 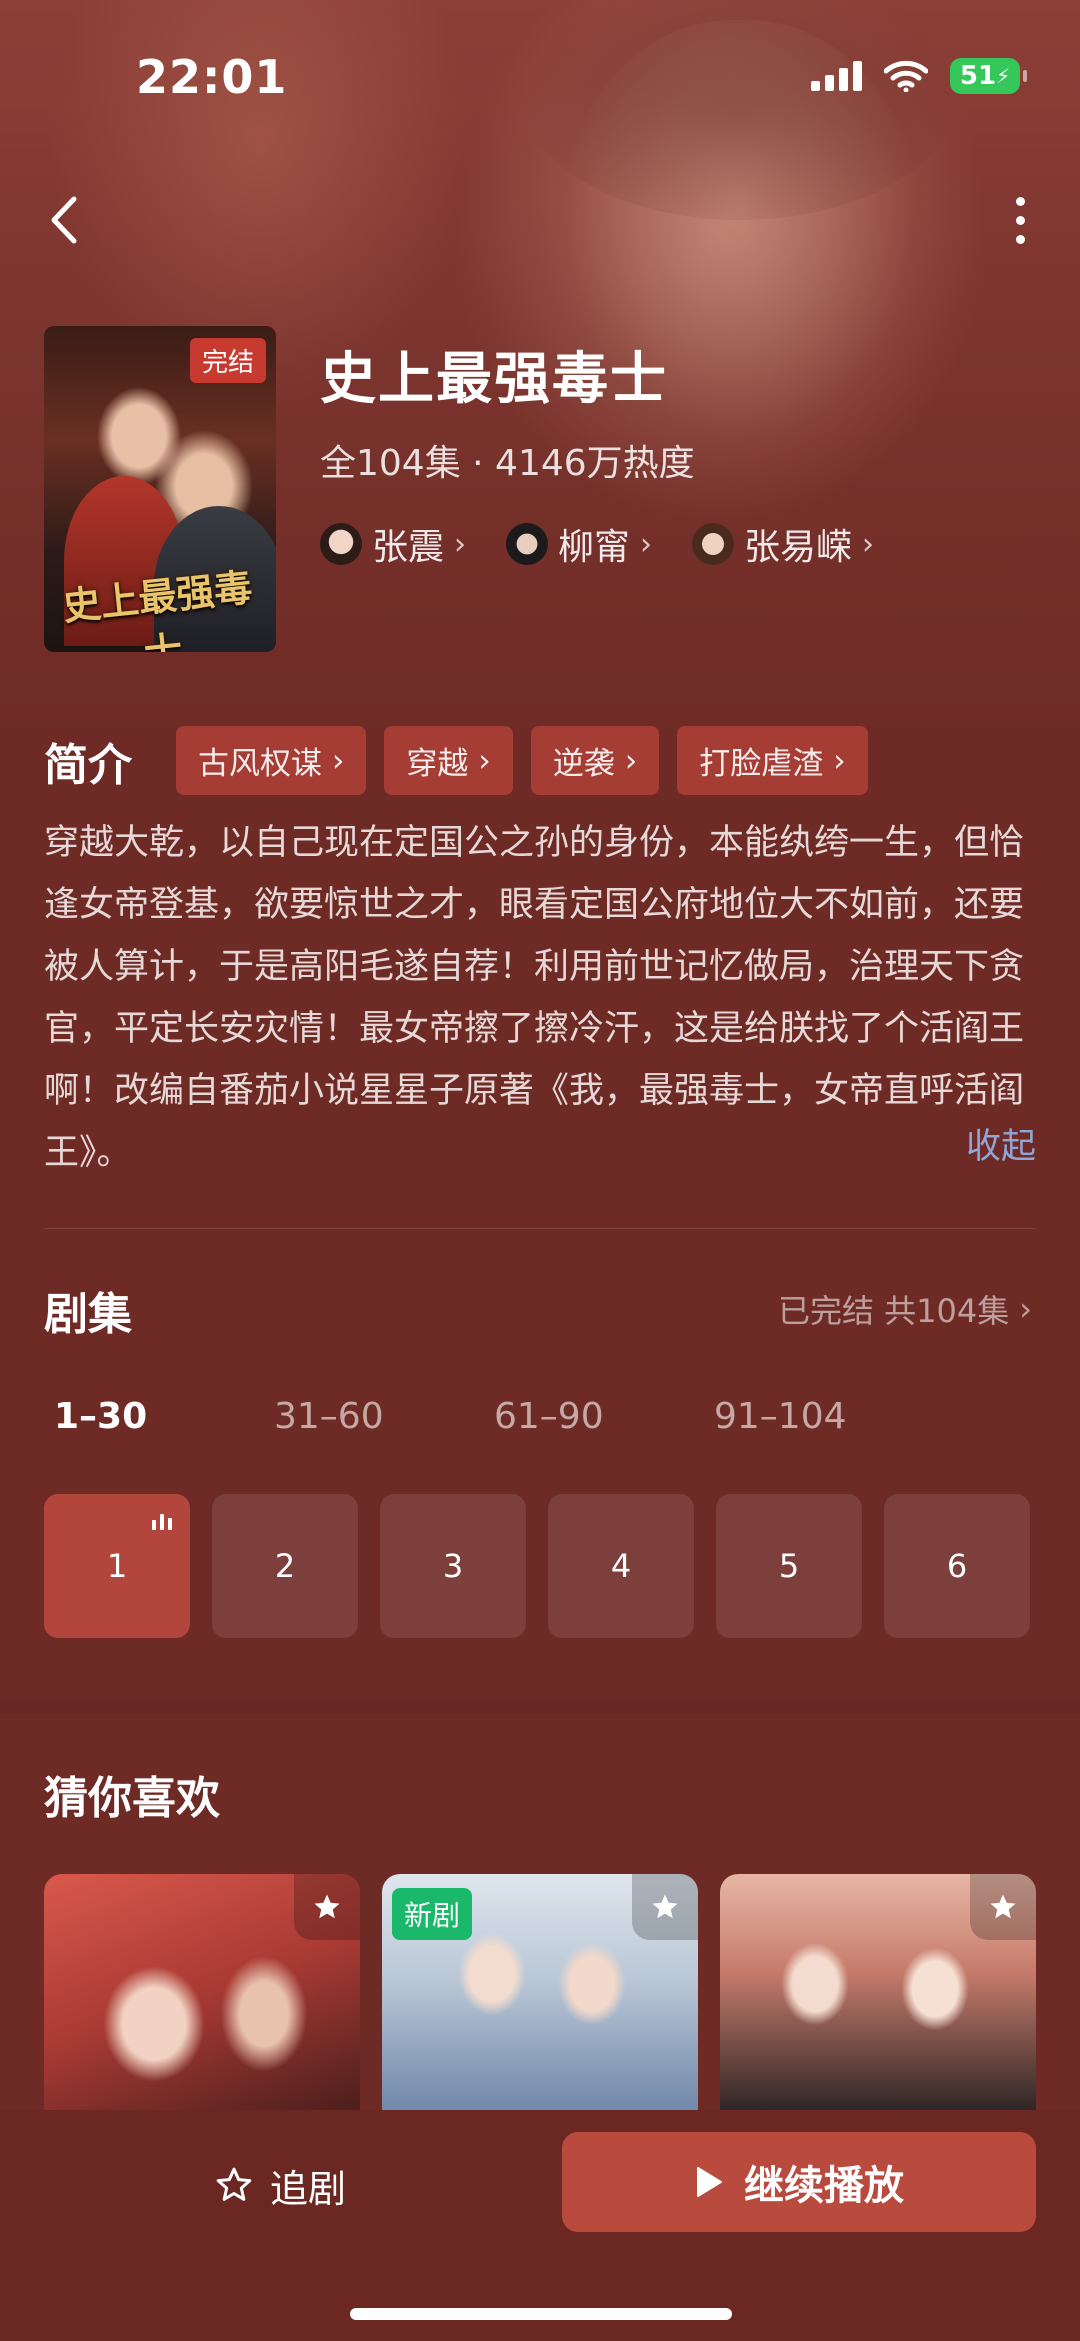 I want to click on show-poster: 史上最强毒士 完结, so click(x=160, y=489).